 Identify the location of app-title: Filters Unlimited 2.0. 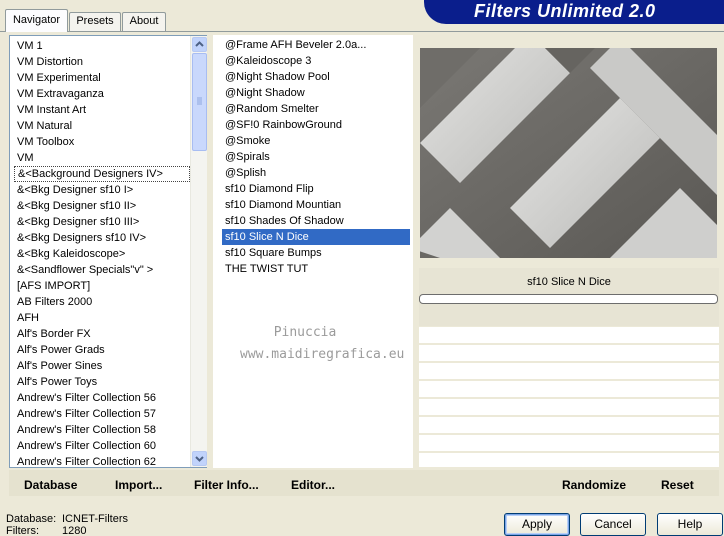
(565, 11).